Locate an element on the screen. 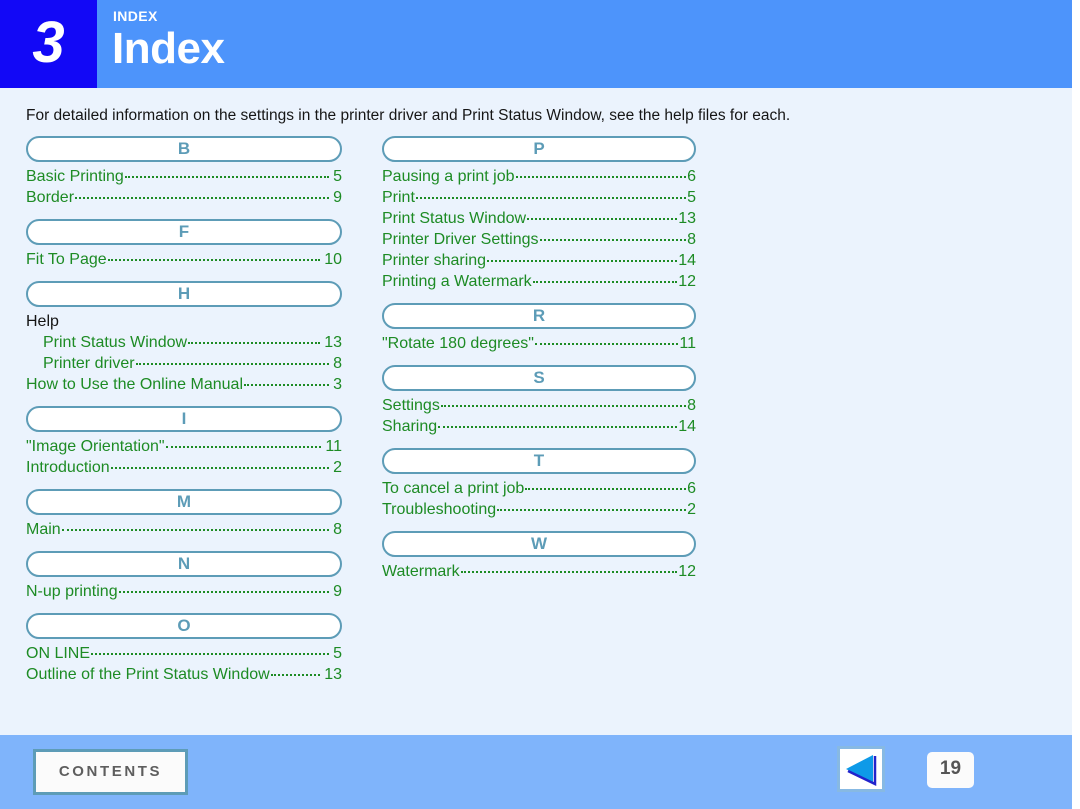 The height and width of the screenshot is (809, 1080). index-entry-title: Introduction is located at coordinates (68, 467).